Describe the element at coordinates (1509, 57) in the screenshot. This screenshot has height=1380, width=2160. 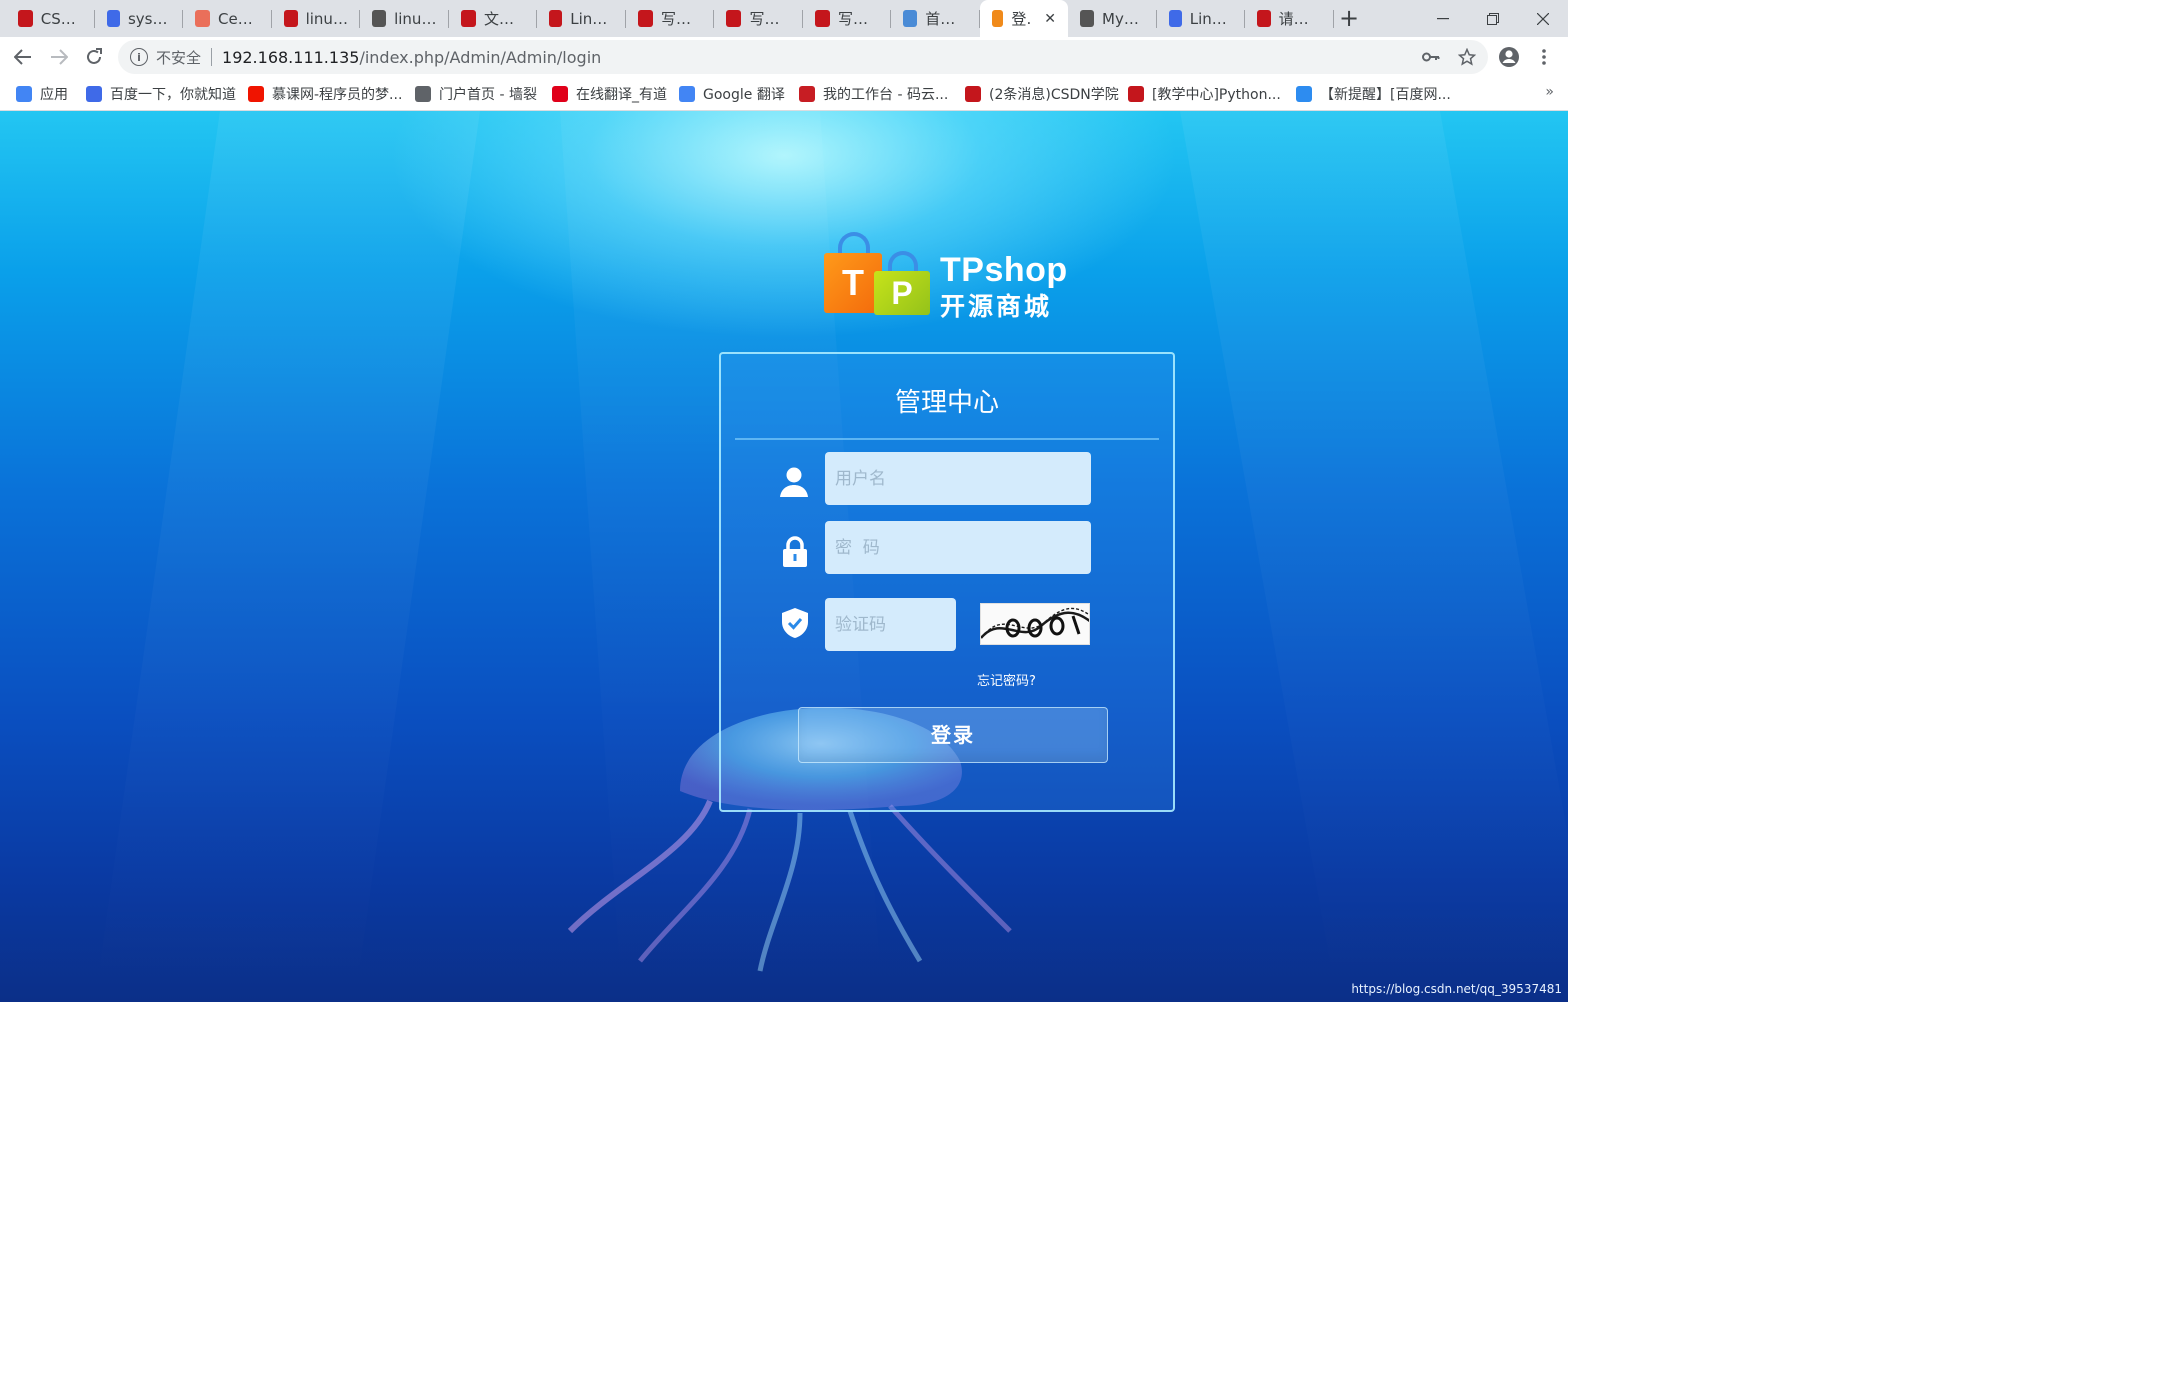
I see `profile-icon` at that location.